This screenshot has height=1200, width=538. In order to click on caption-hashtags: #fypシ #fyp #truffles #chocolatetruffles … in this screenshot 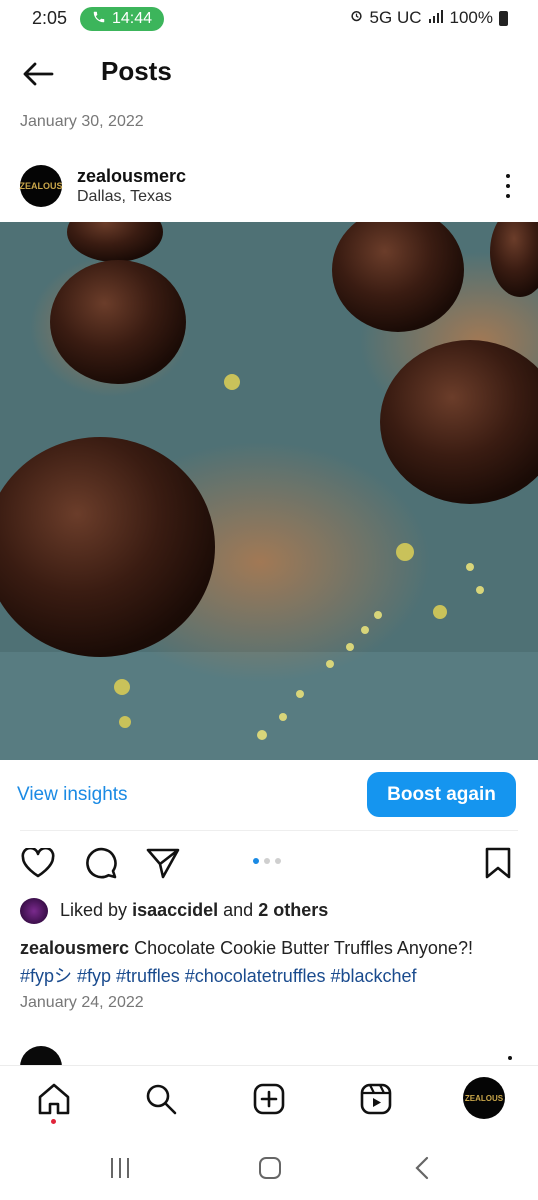, I will do `click(218, 976)`.